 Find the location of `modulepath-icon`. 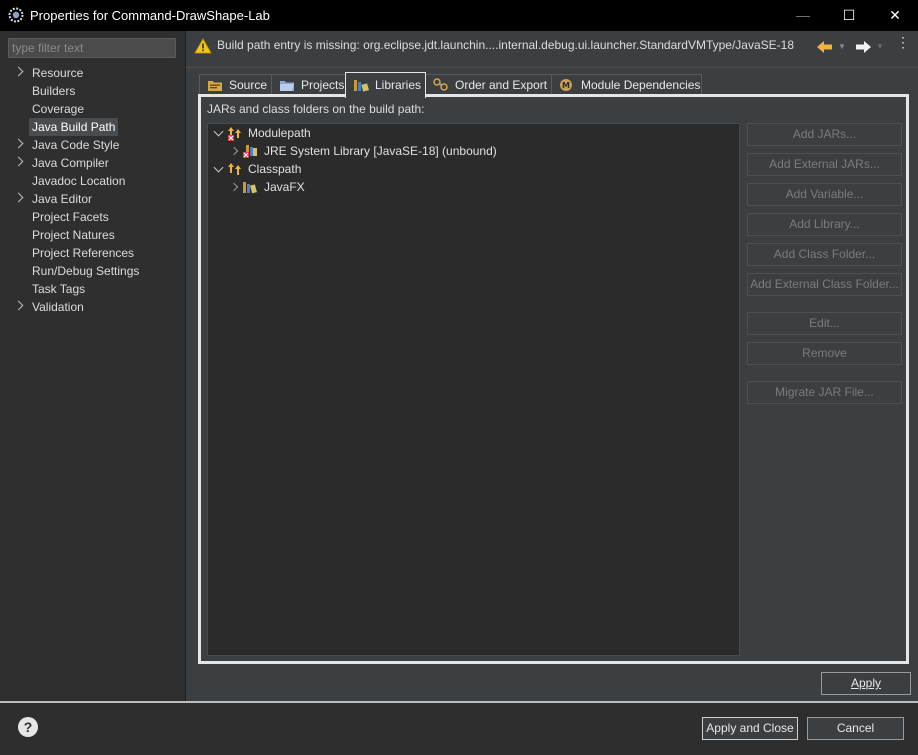

modulepath-icon is located at coordinates (234, 134).